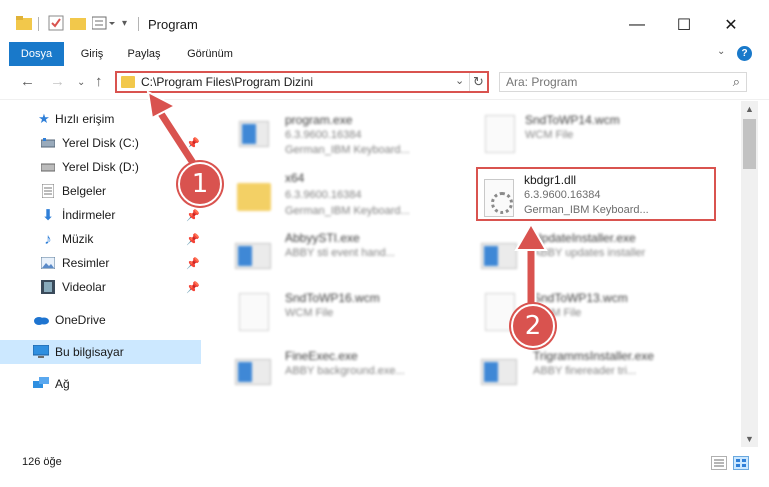 Image resolution: width=769 pixels, height=487 pixels. I want to click on drive-icon, so click(48, 167).